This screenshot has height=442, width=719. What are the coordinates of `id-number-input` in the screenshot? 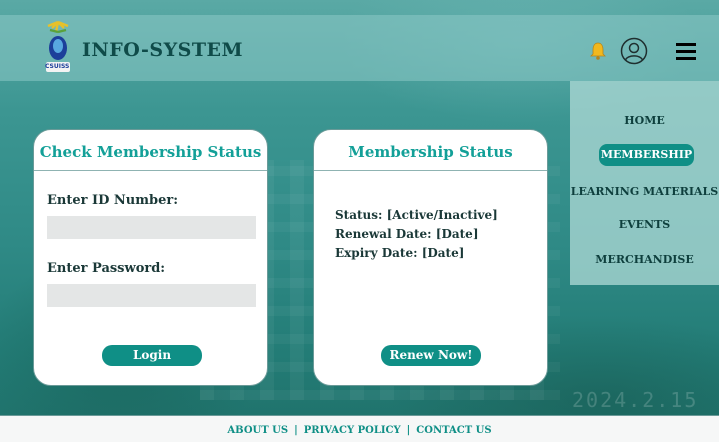 It's located at (151, 227).